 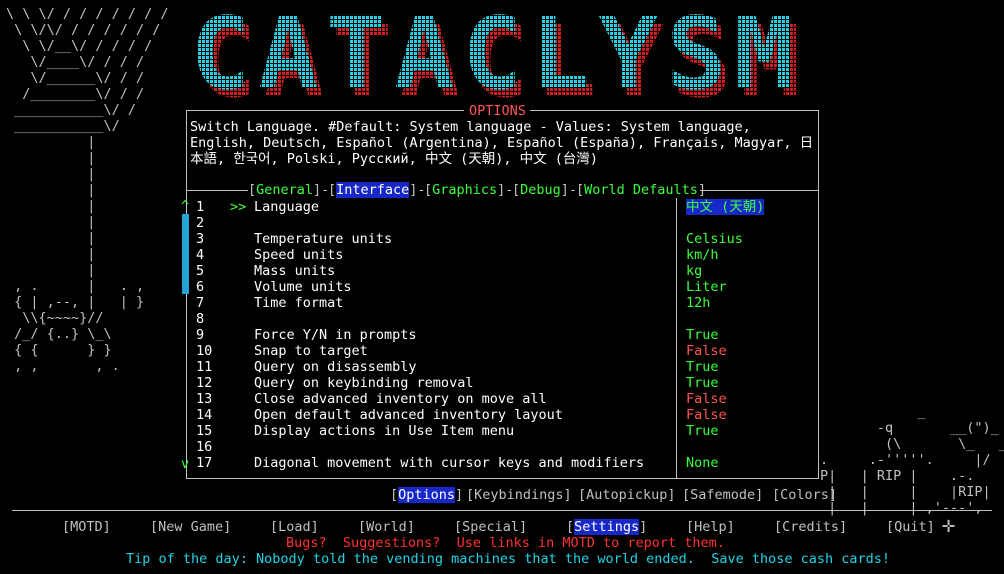 What do you see at coordinates (204, 431) in the screenshot?
I see `option-number: 15` at bounding box center [204, 431].